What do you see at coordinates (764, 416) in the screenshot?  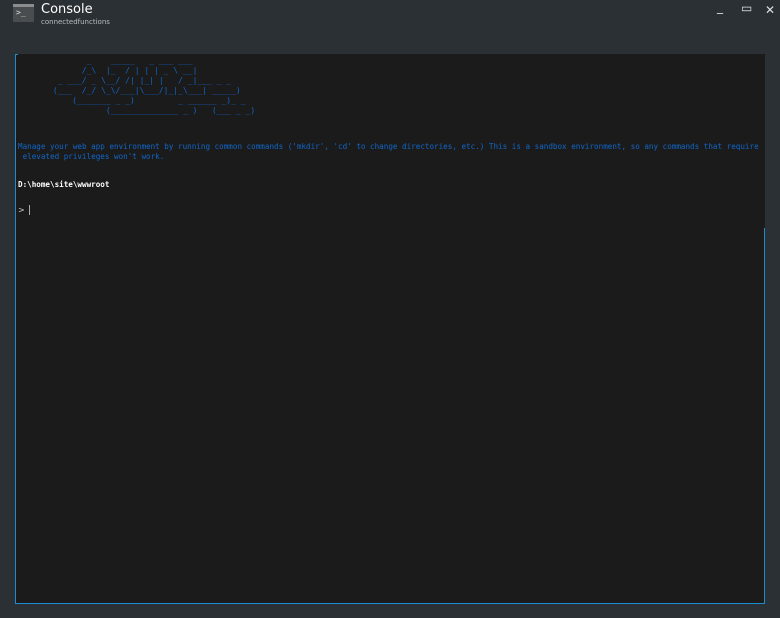 I see `scrollbar` at bounding box center [764, 416].